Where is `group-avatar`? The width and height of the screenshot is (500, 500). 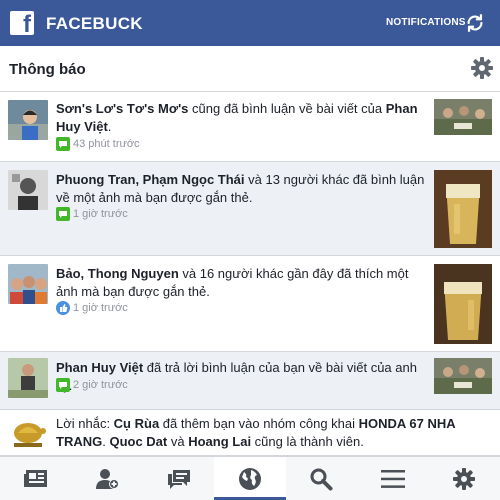 group-avatar is located at coordinates (28, 433).